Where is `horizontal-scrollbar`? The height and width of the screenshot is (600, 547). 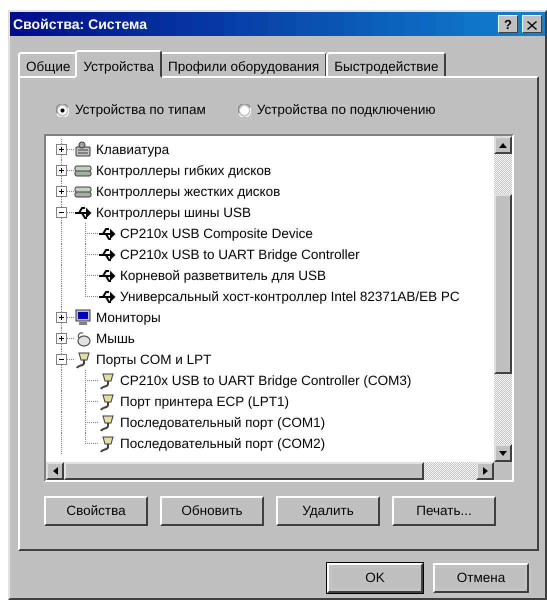 horizontal-scrollbar is located at coordinates (270, 471).